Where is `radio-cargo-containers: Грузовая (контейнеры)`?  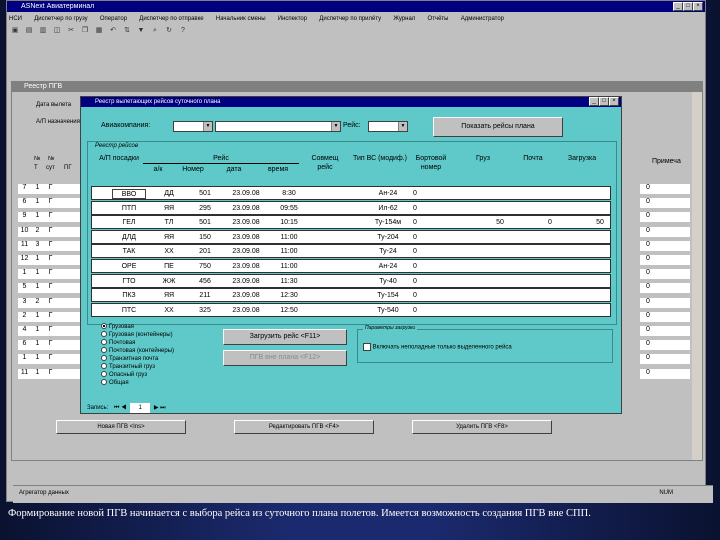
radio-cargo-containers: Грузовая (контейнеры) is located at coordinates (161, 335).